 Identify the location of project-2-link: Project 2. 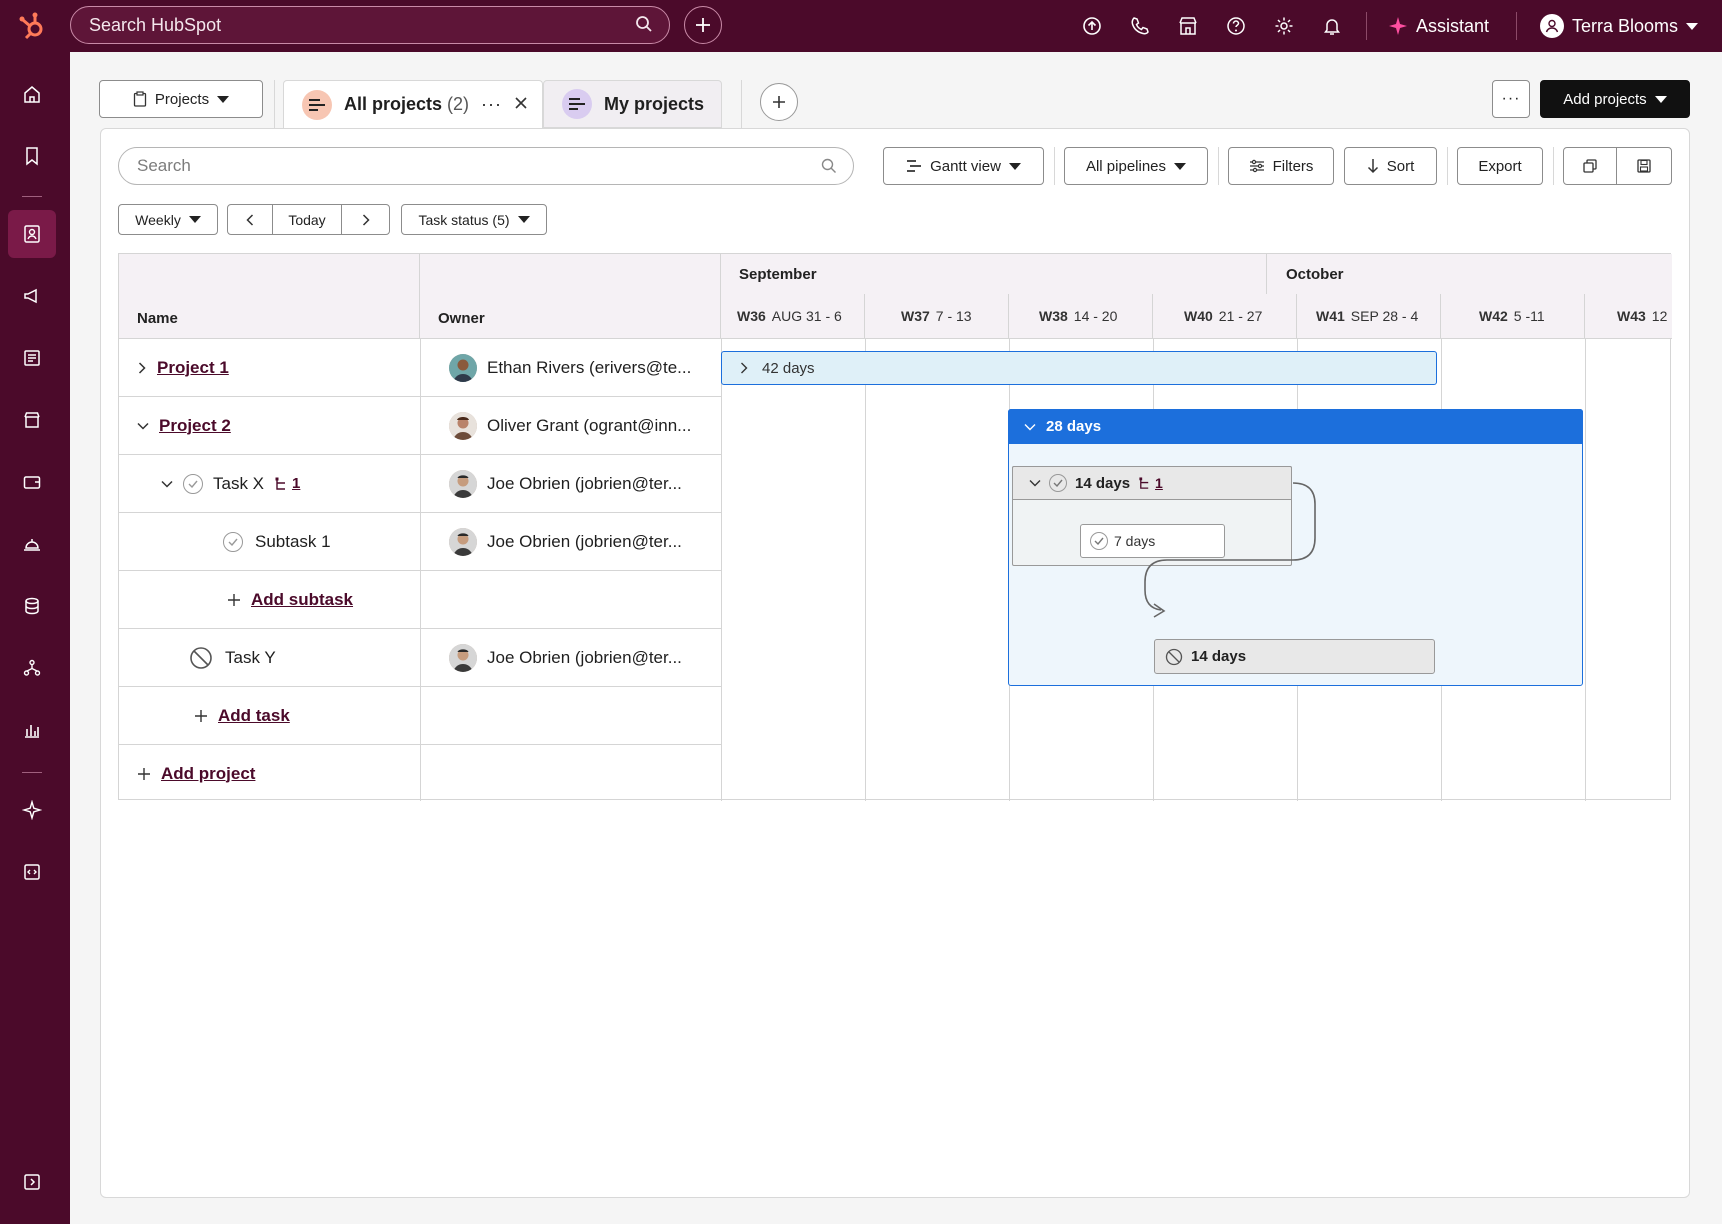
(195, 426).